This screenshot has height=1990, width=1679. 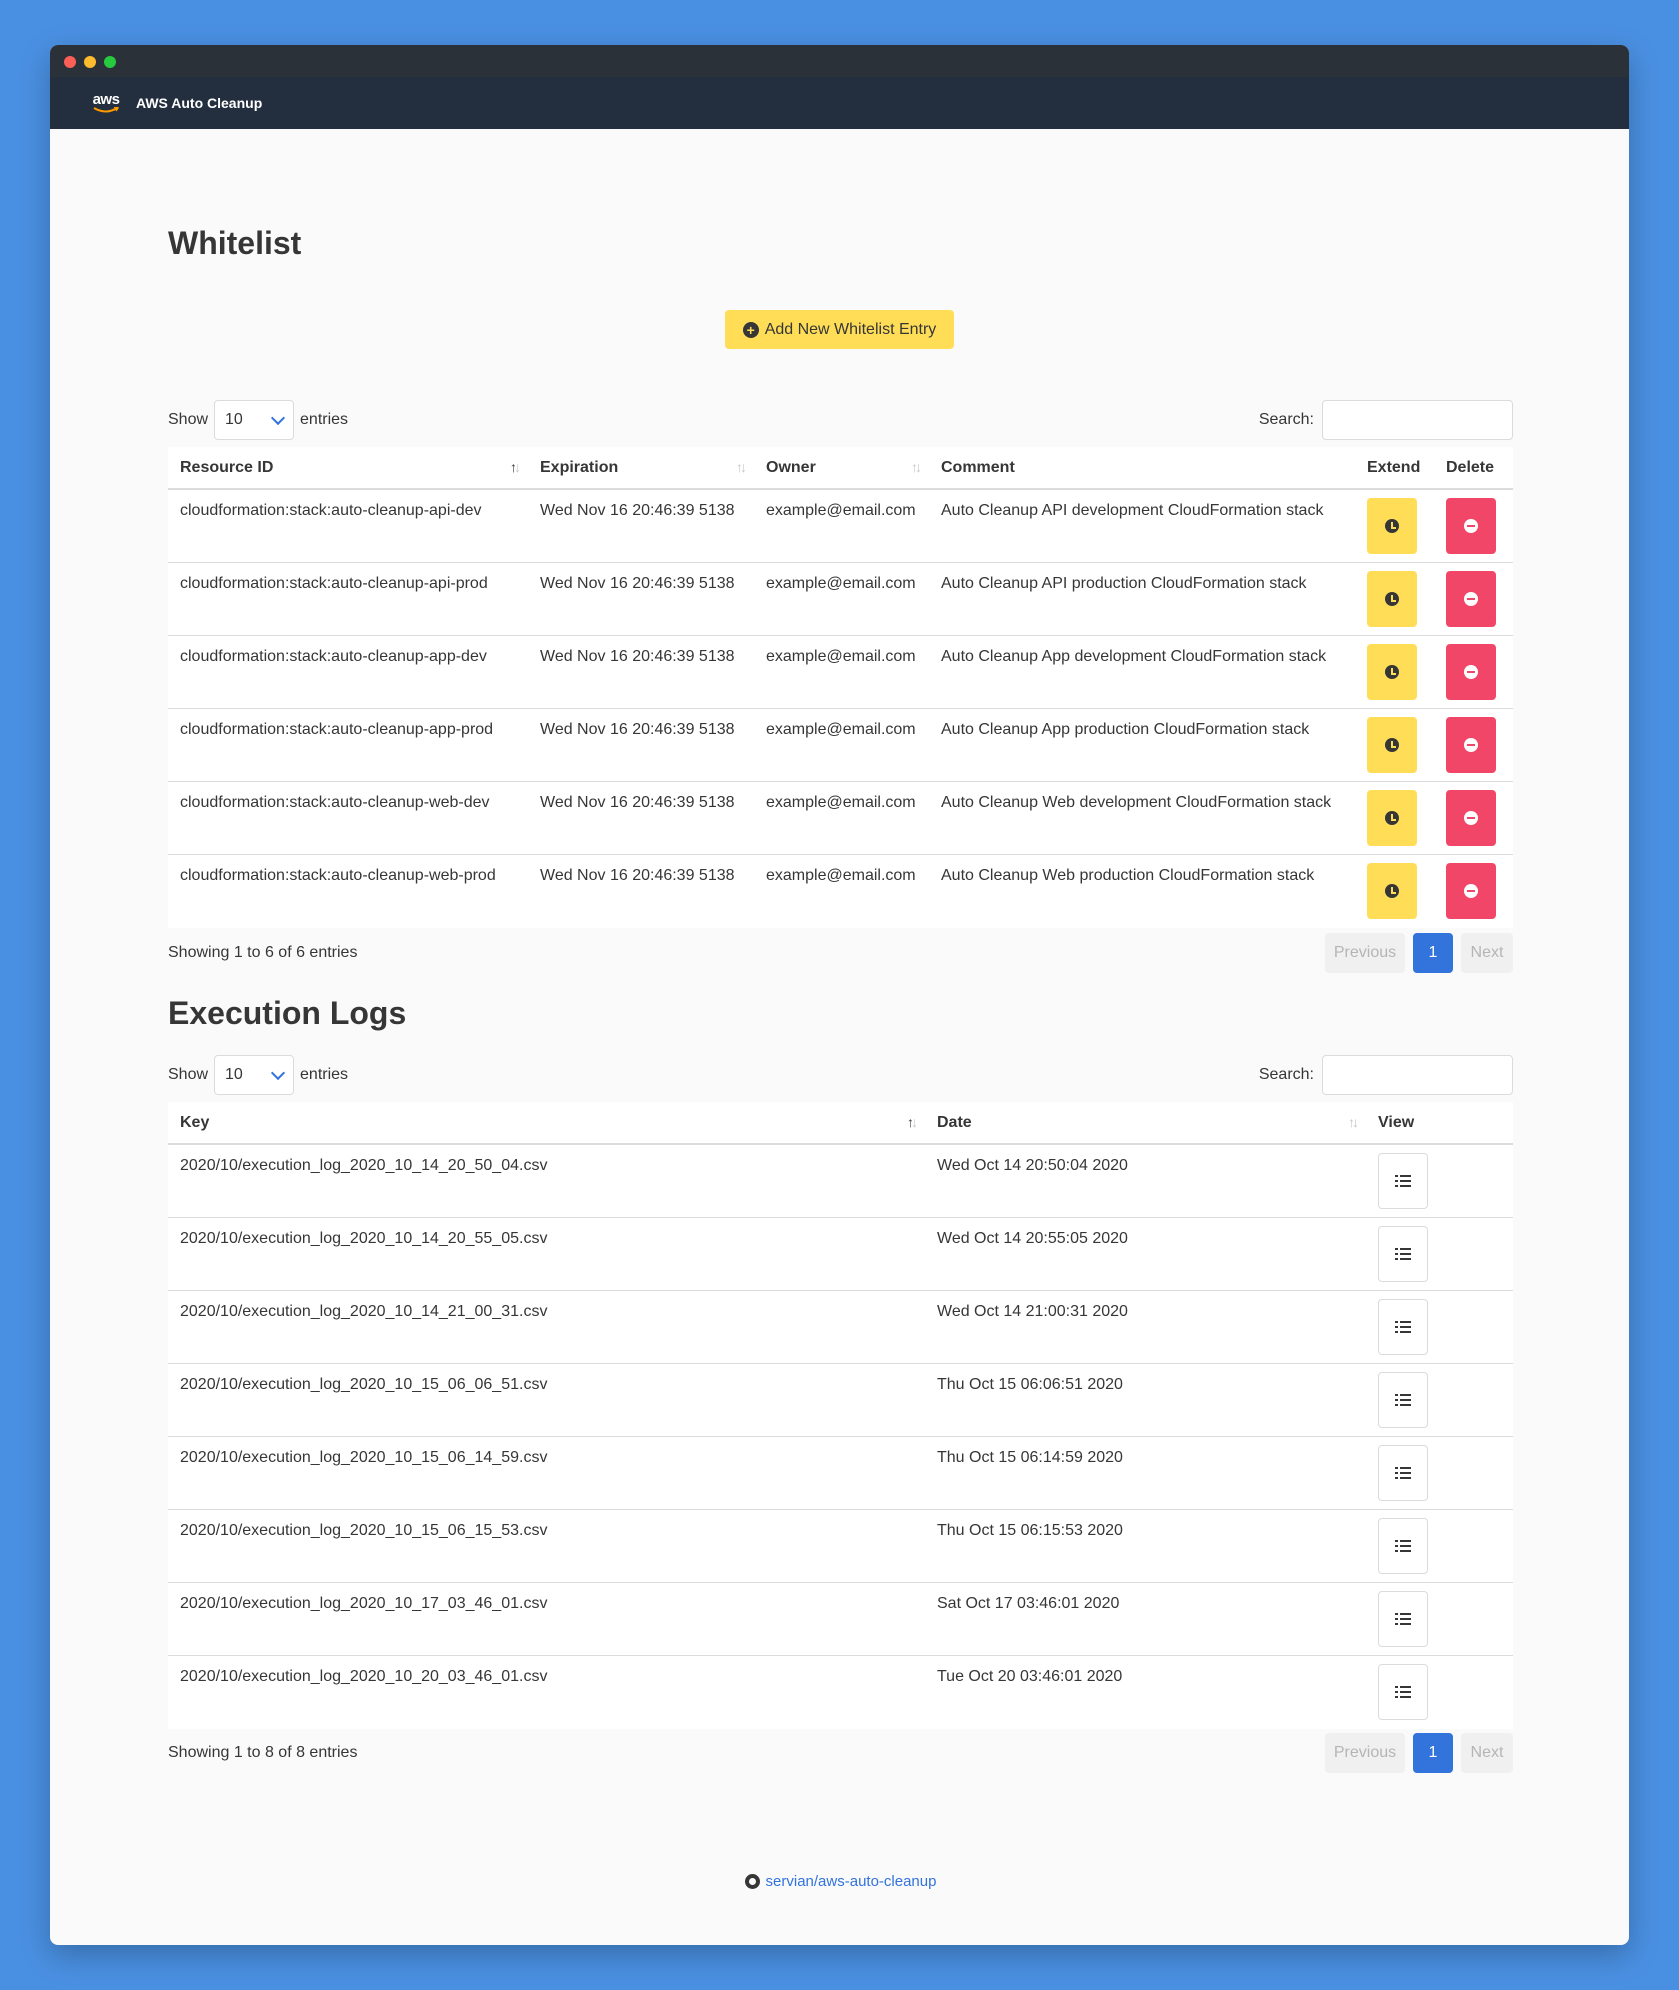 I want to click on logs-controls: Show 10 entries Search:, so click(x=840, y=1075).